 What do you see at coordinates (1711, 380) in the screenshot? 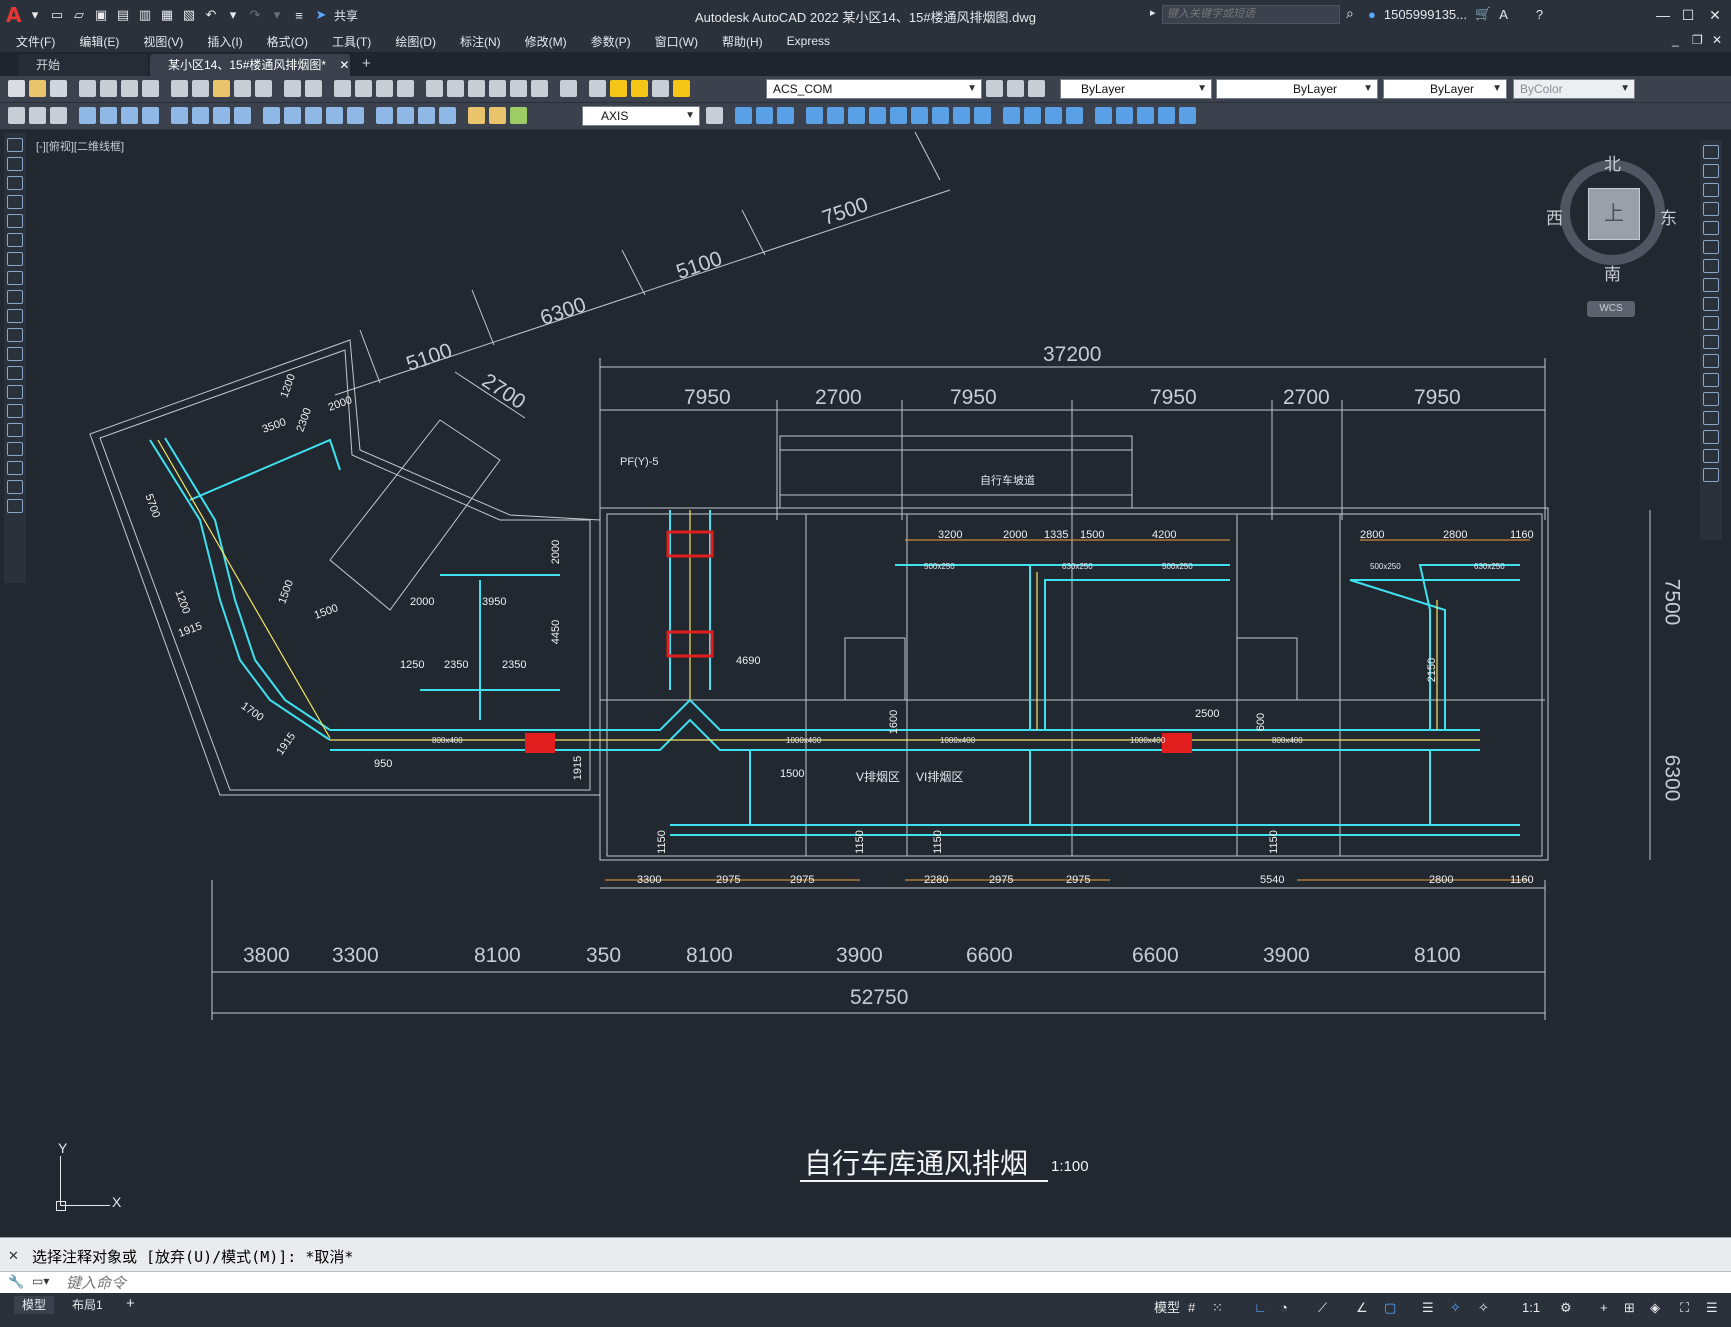
I see `break-icon` at bounding box center [1711, 380].